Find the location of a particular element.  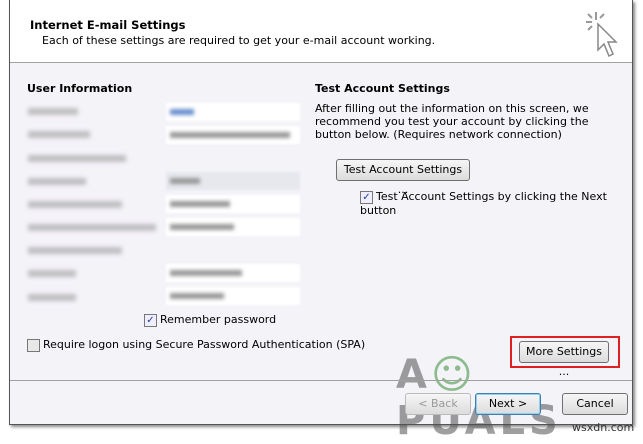

site-watermark: wsxdn.com is located at coordinates (603, 427).